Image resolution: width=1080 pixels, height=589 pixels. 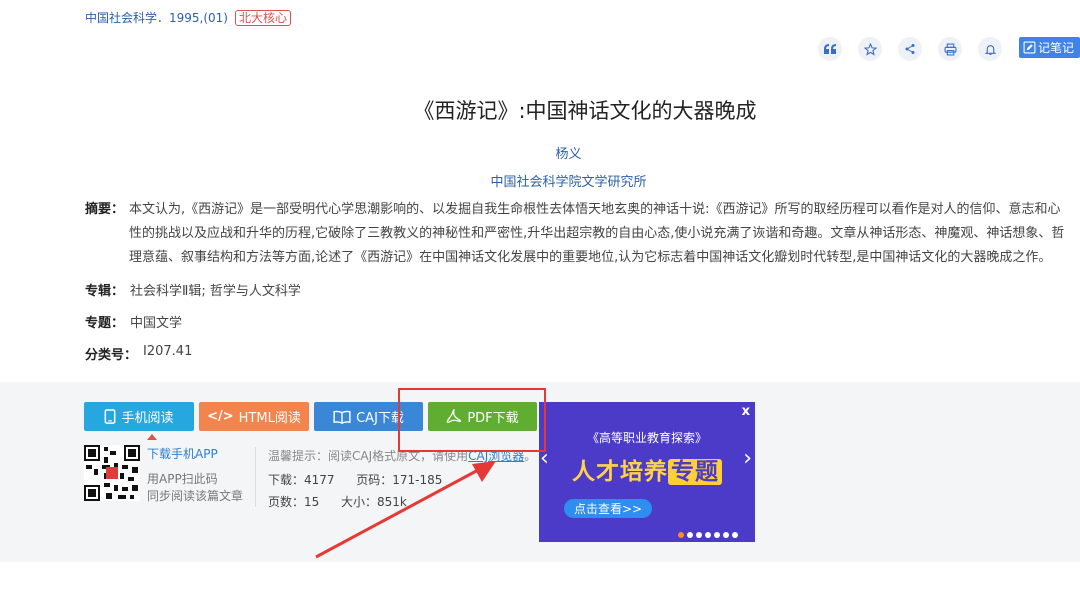 I want to click on html-read-button: </> HTML阅读, so click(x=254, y=416).